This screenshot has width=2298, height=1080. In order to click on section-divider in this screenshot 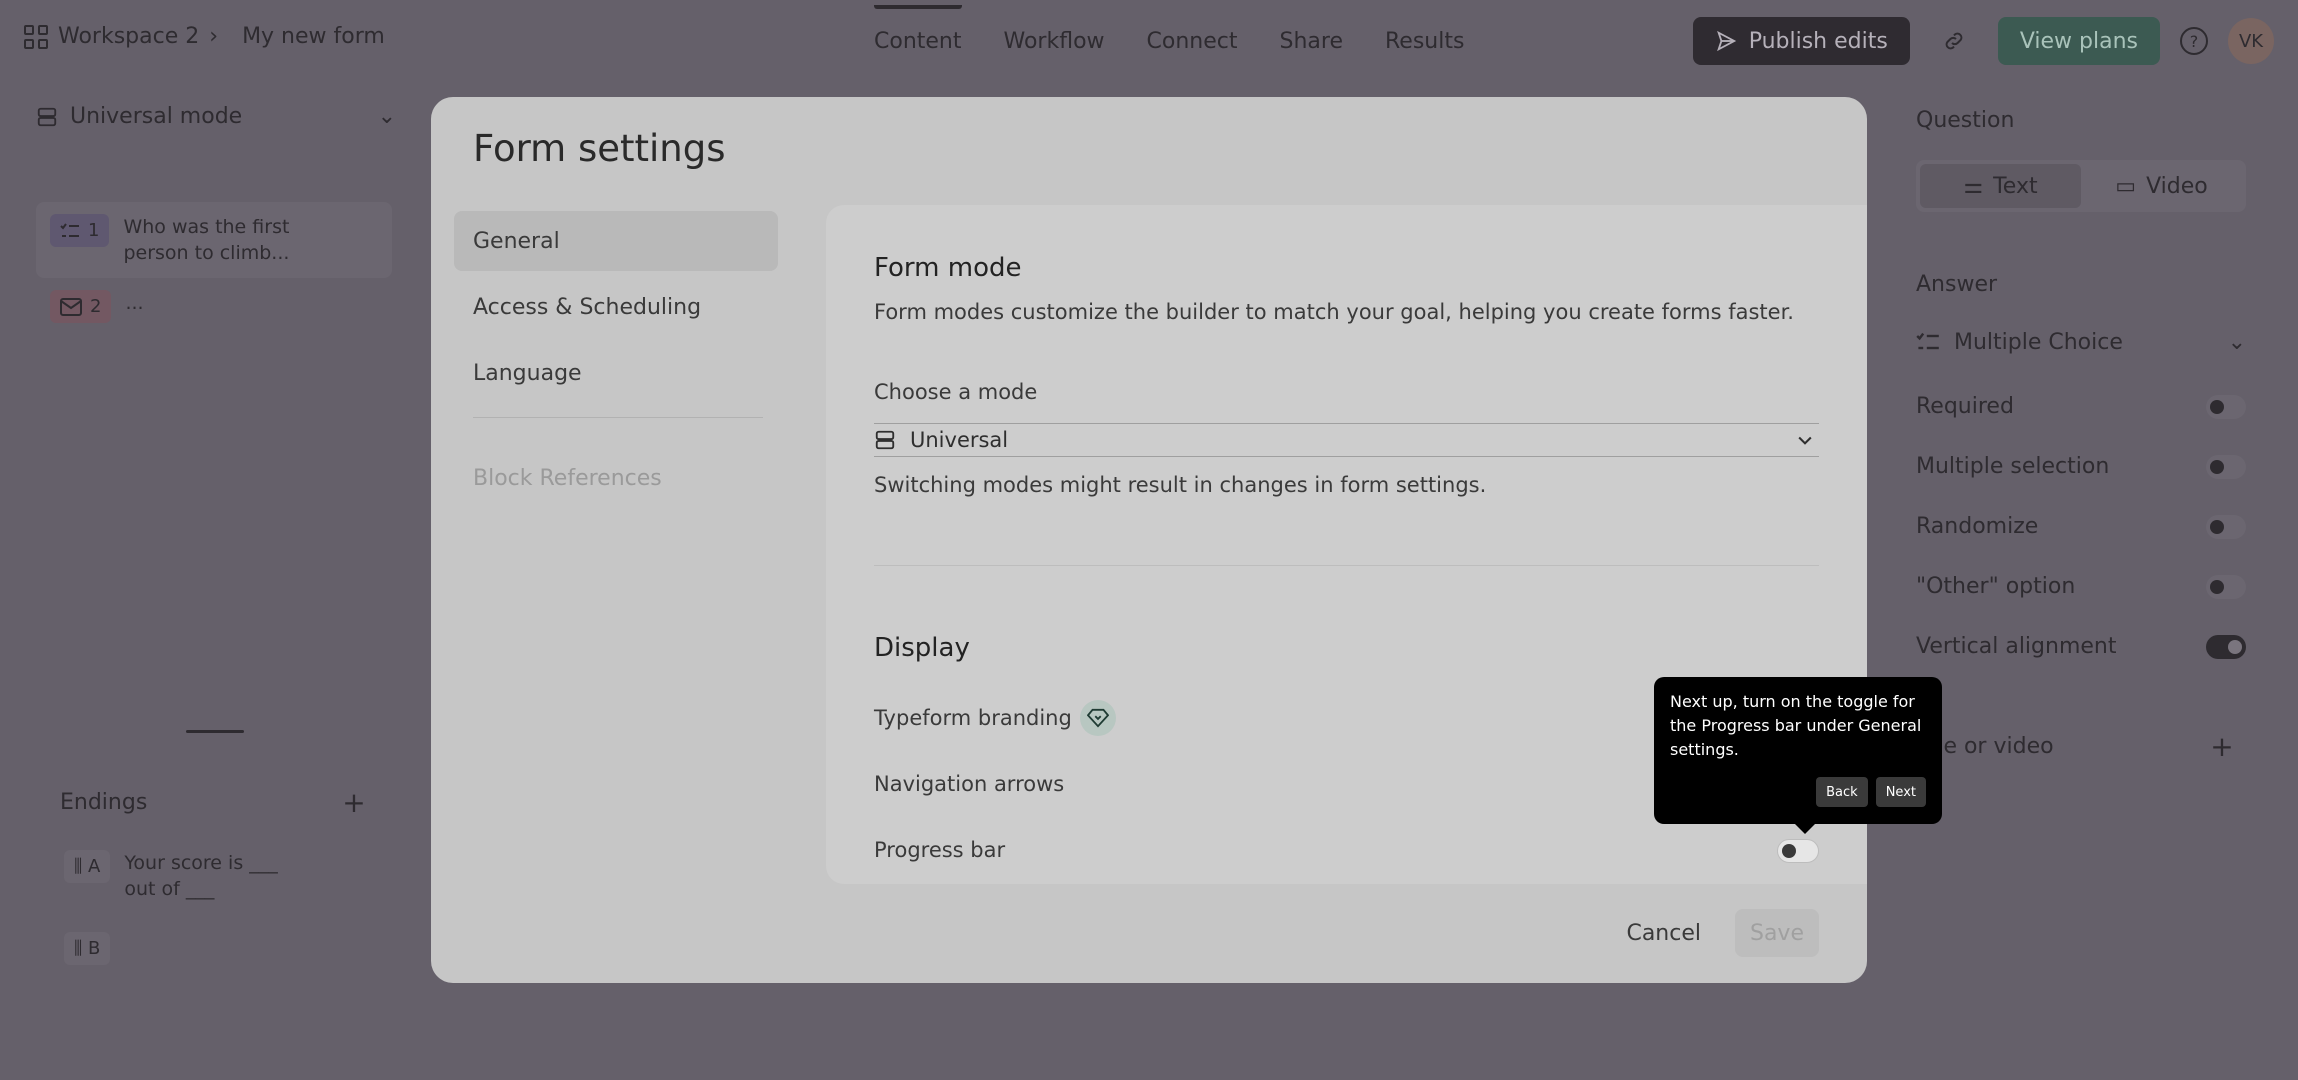, I will do `click(1346, 565)`.